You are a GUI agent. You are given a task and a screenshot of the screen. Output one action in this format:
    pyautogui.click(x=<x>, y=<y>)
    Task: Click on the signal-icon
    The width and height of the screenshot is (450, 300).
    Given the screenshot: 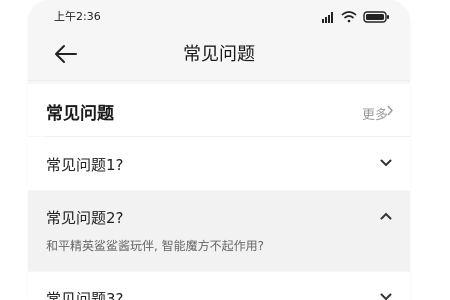 What is the action you would take?
    pyautogui.click(x=327, y=17)
    